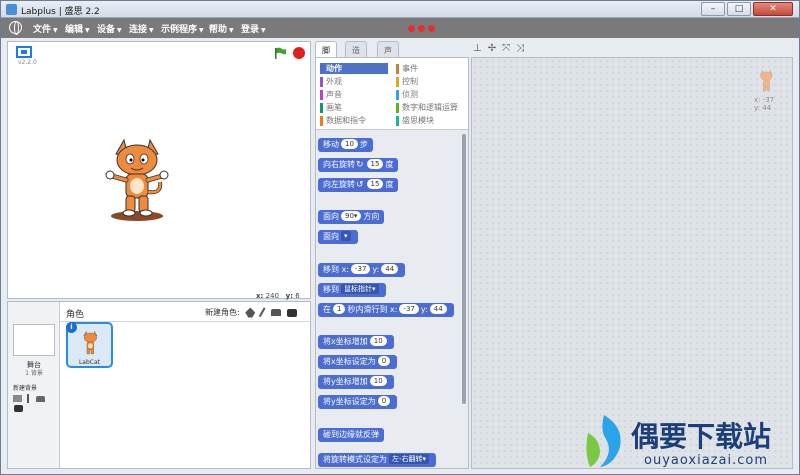  I want to click on cursor-tools: ⊥✢⤧⤨, so click(501, 48).